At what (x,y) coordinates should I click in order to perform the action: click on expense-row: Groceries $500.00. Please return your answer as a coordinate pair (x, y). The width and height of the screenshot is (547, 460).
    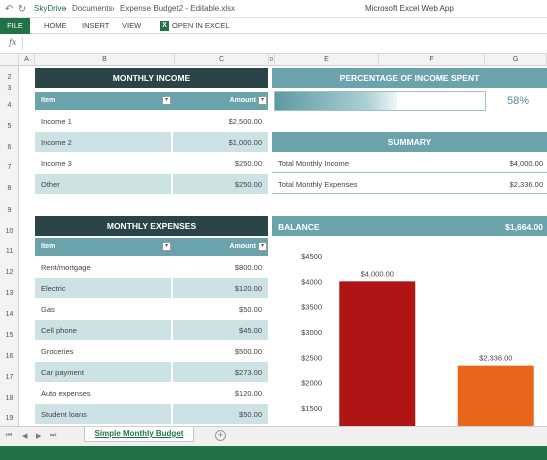
    Looking at the image, I should click on (151, 351).